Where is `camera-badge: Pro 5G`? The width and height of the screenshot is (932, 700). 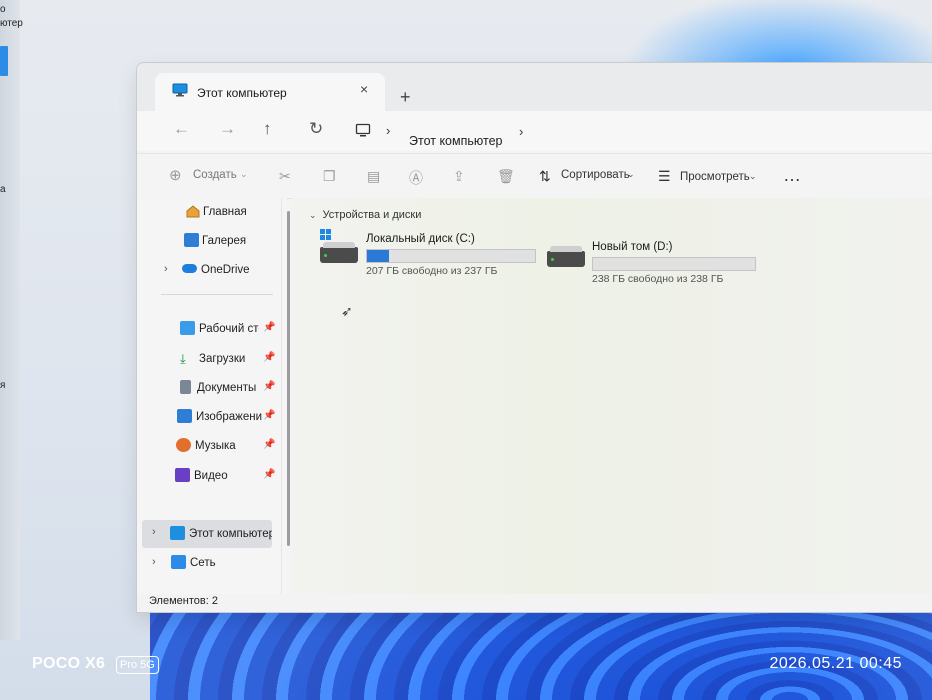 camera-badge: Pro 5G is located at coordinates (137, 665).